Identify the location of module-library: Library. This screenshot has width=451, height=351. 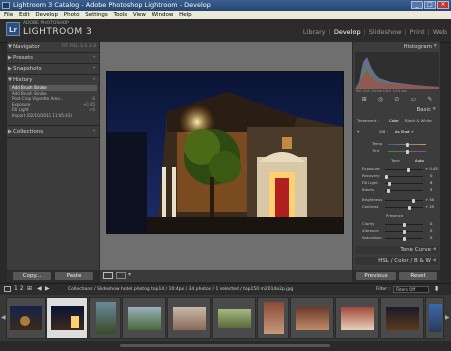
(314, 32).